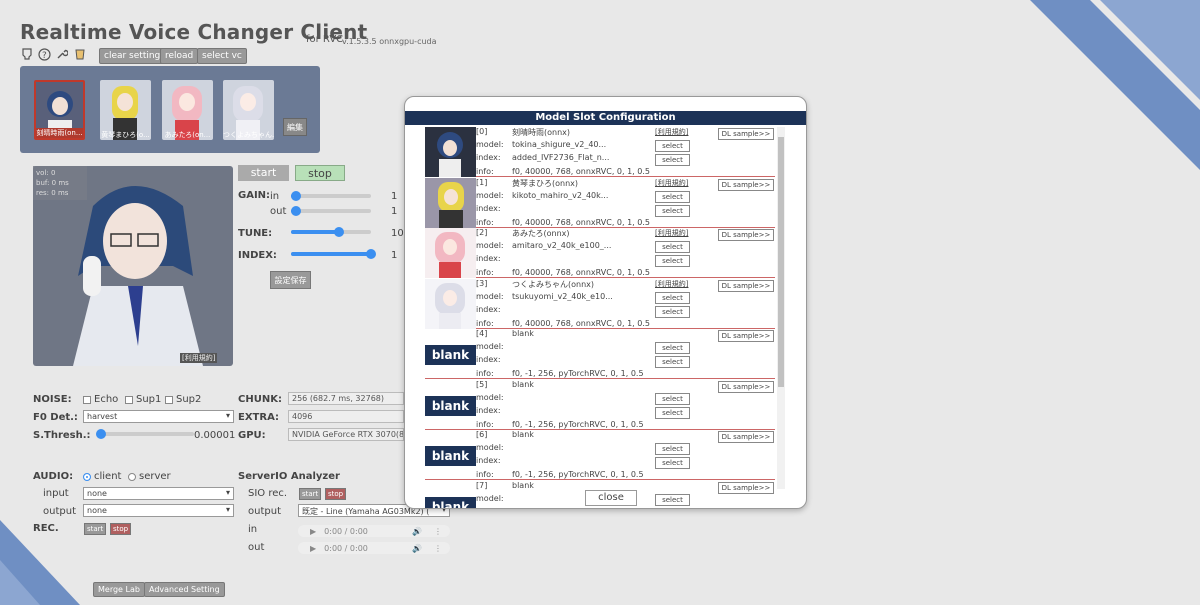 The height and width of the screenshot is (605, 1200). Describe the element at coordinates (541, 132) in the screenshot. I see `slot-name: 刻晴時雨(onnx)` at that location.